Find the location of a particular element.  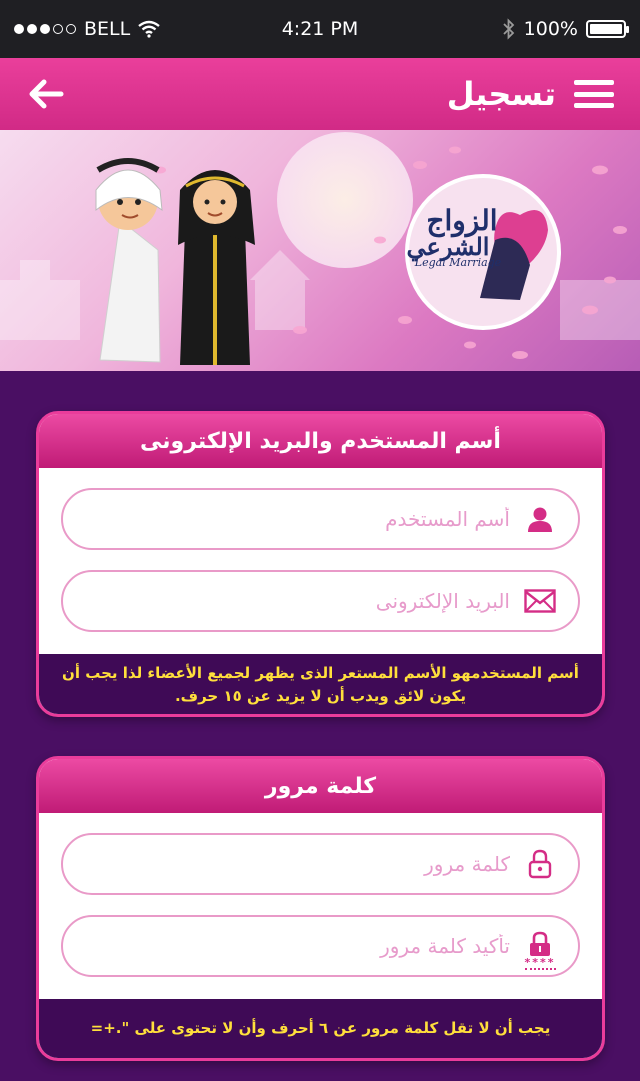

carrier-label: BELL is located at coordinates (107, 29).